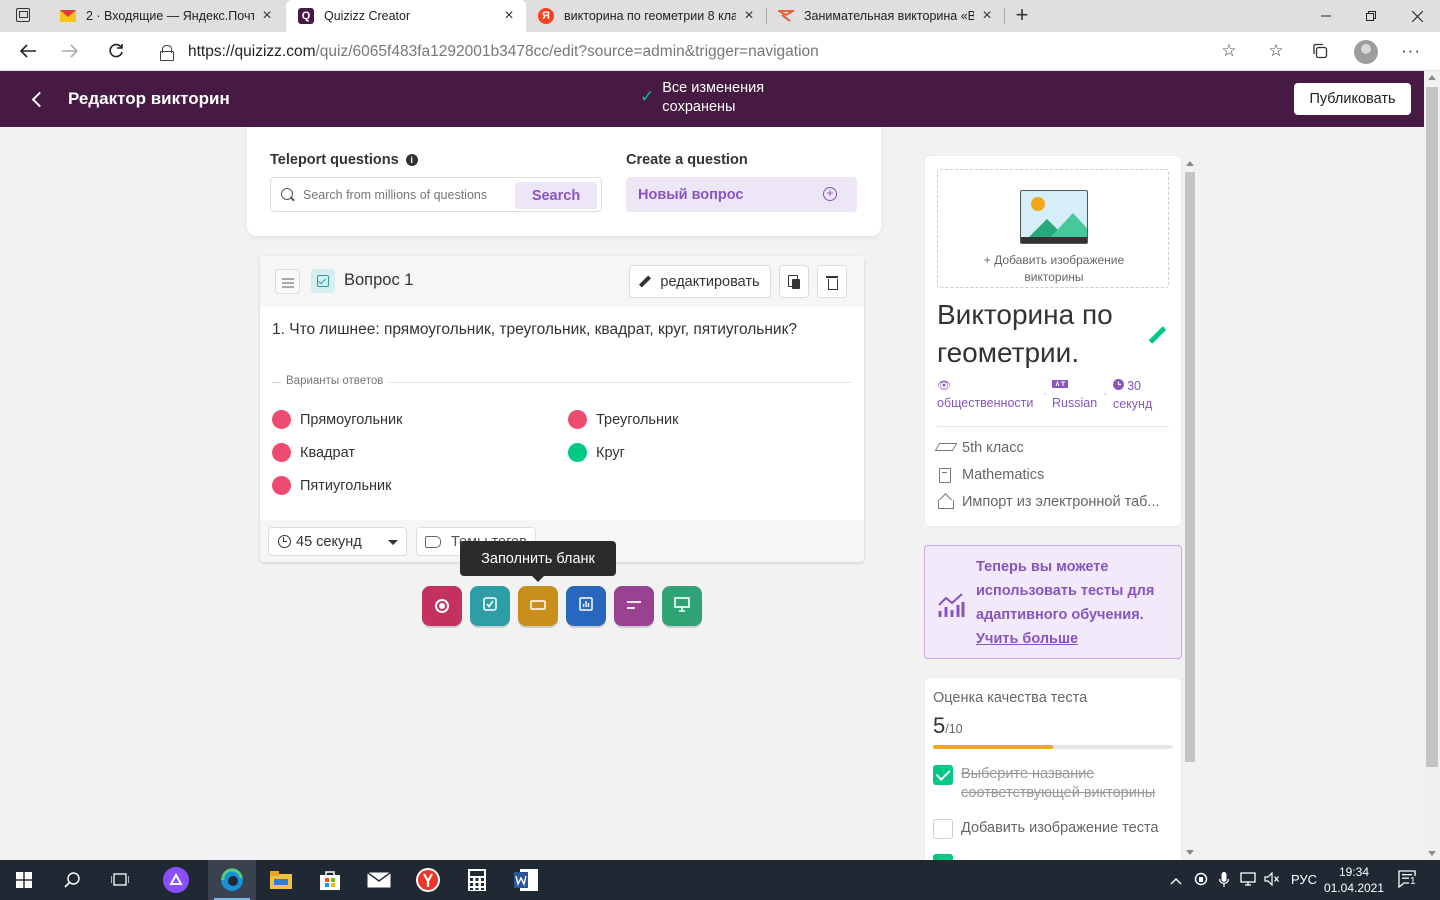 The width and height of the screenshot is (1440, 900). What do you see at coordinates (634, 606) in the screenshot?
I see `open-ended-button` at bounding box center [634, 606].